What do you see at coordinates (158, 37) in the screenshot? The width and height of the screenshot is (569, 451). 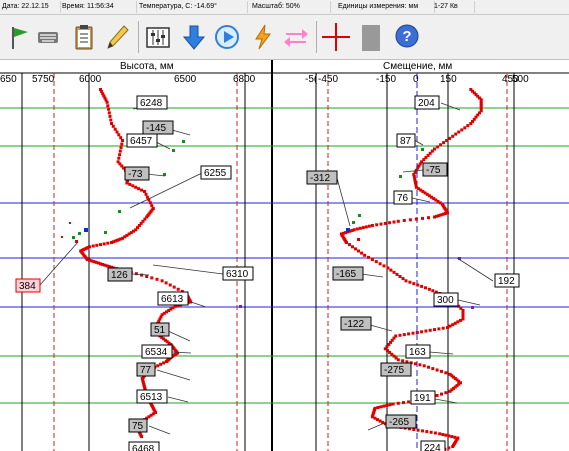 I see `sliders-button` at bounding box center [158, 37].